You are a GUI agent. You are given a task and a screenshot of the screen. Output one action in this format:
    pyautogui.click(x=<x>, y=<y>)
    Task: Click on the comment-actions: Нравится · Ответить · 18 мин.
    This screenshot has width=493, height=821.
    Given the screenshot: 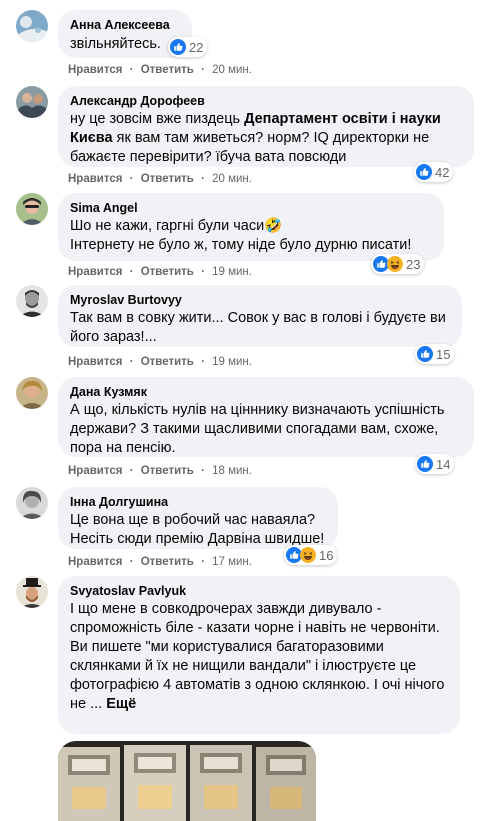 What is the action you would take?
    pyautogui.click(x=162, y=471)
    